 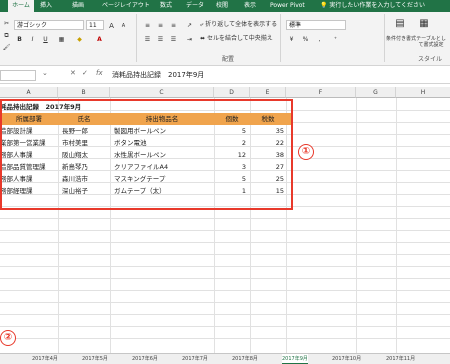 I want to click on align-left-icon: ☰, so click(x=147, y=39).